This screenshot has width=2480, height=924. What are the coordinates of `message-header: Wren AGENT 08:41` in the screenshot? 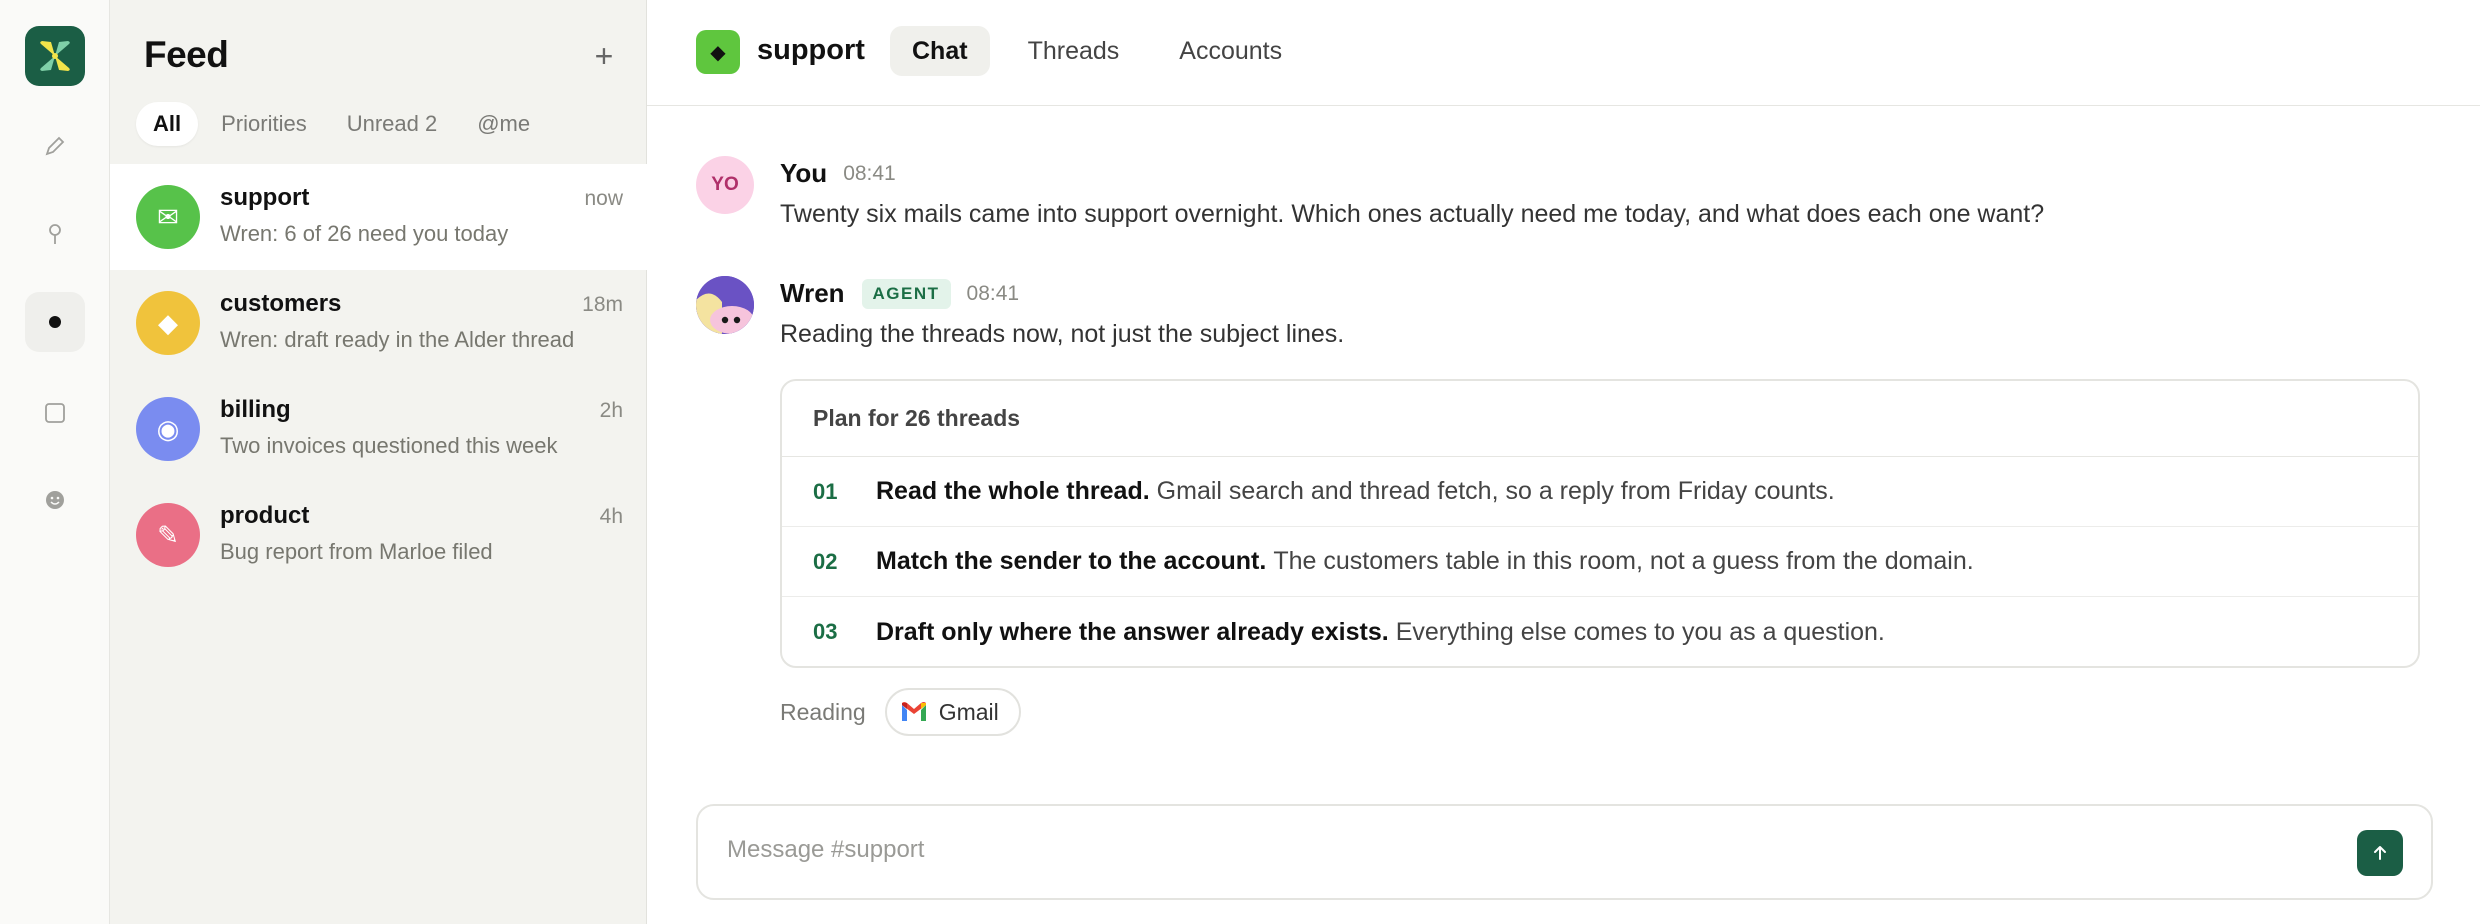 It's located at (899, 293).